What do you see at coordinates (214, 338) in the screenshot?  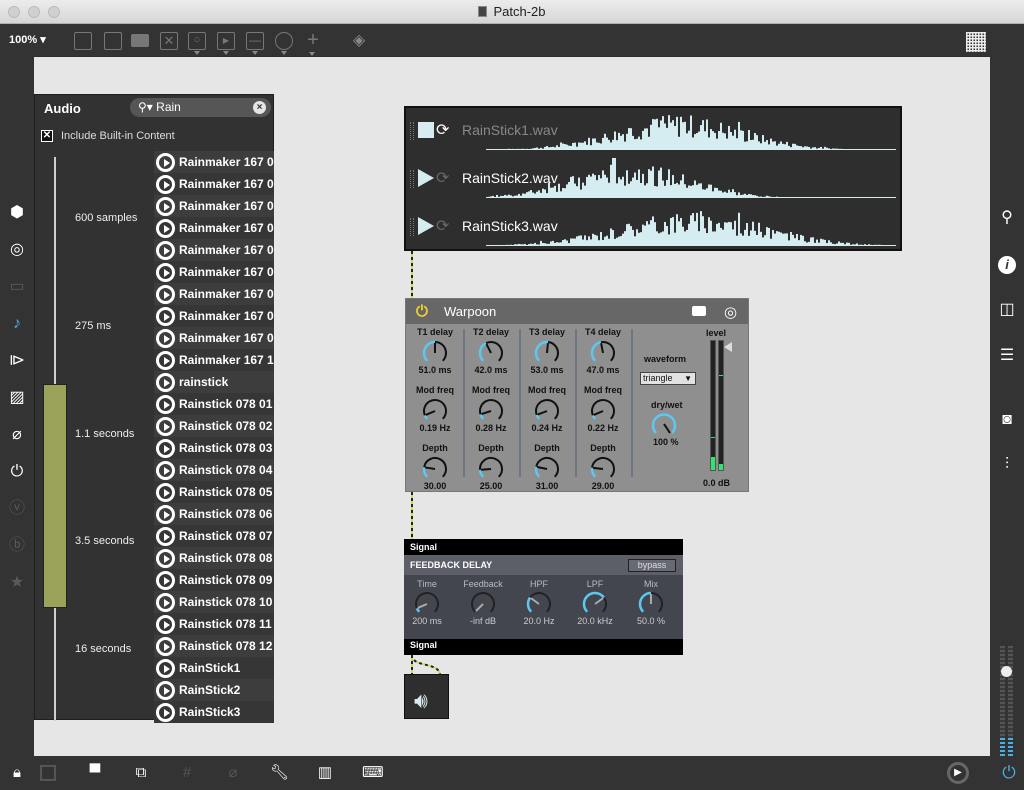 I see `list-item: Rainmaker 167 09` at bounding box center [214, 338].